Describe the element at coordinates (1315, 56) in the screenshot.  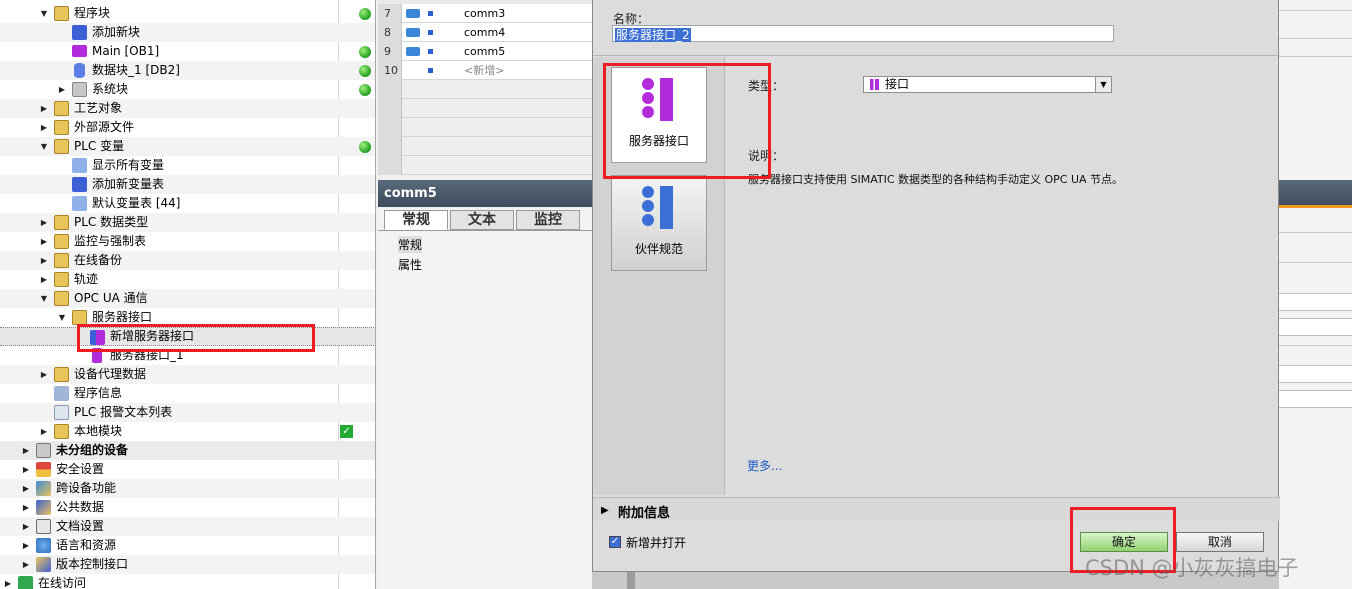
I see `grid-line` at that location.